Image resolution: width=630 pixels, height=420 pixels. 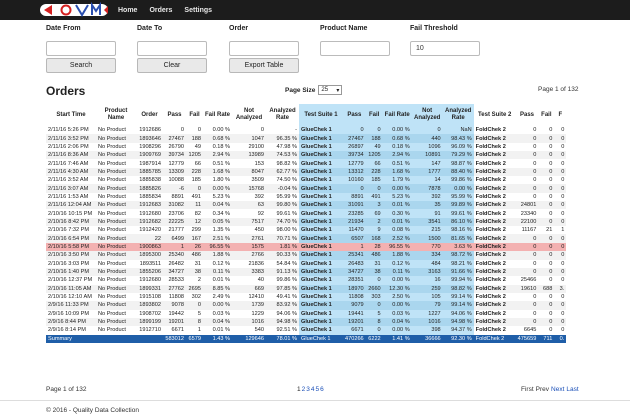 I want to click on next-page-link: Next, so click(x=557, y=389).